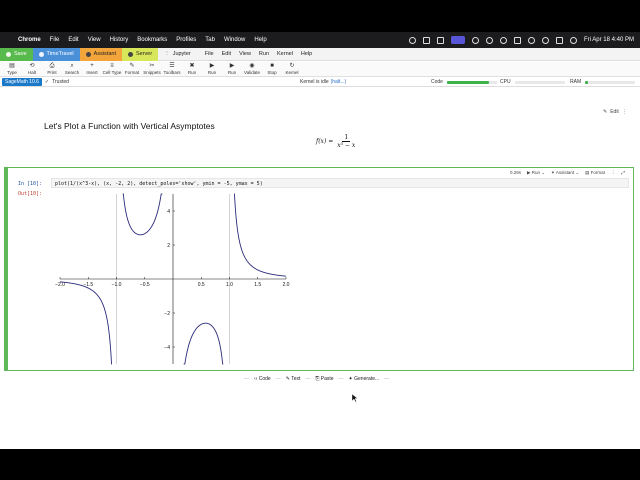  I want to click on type-icon: ▤, so click(12, 66).